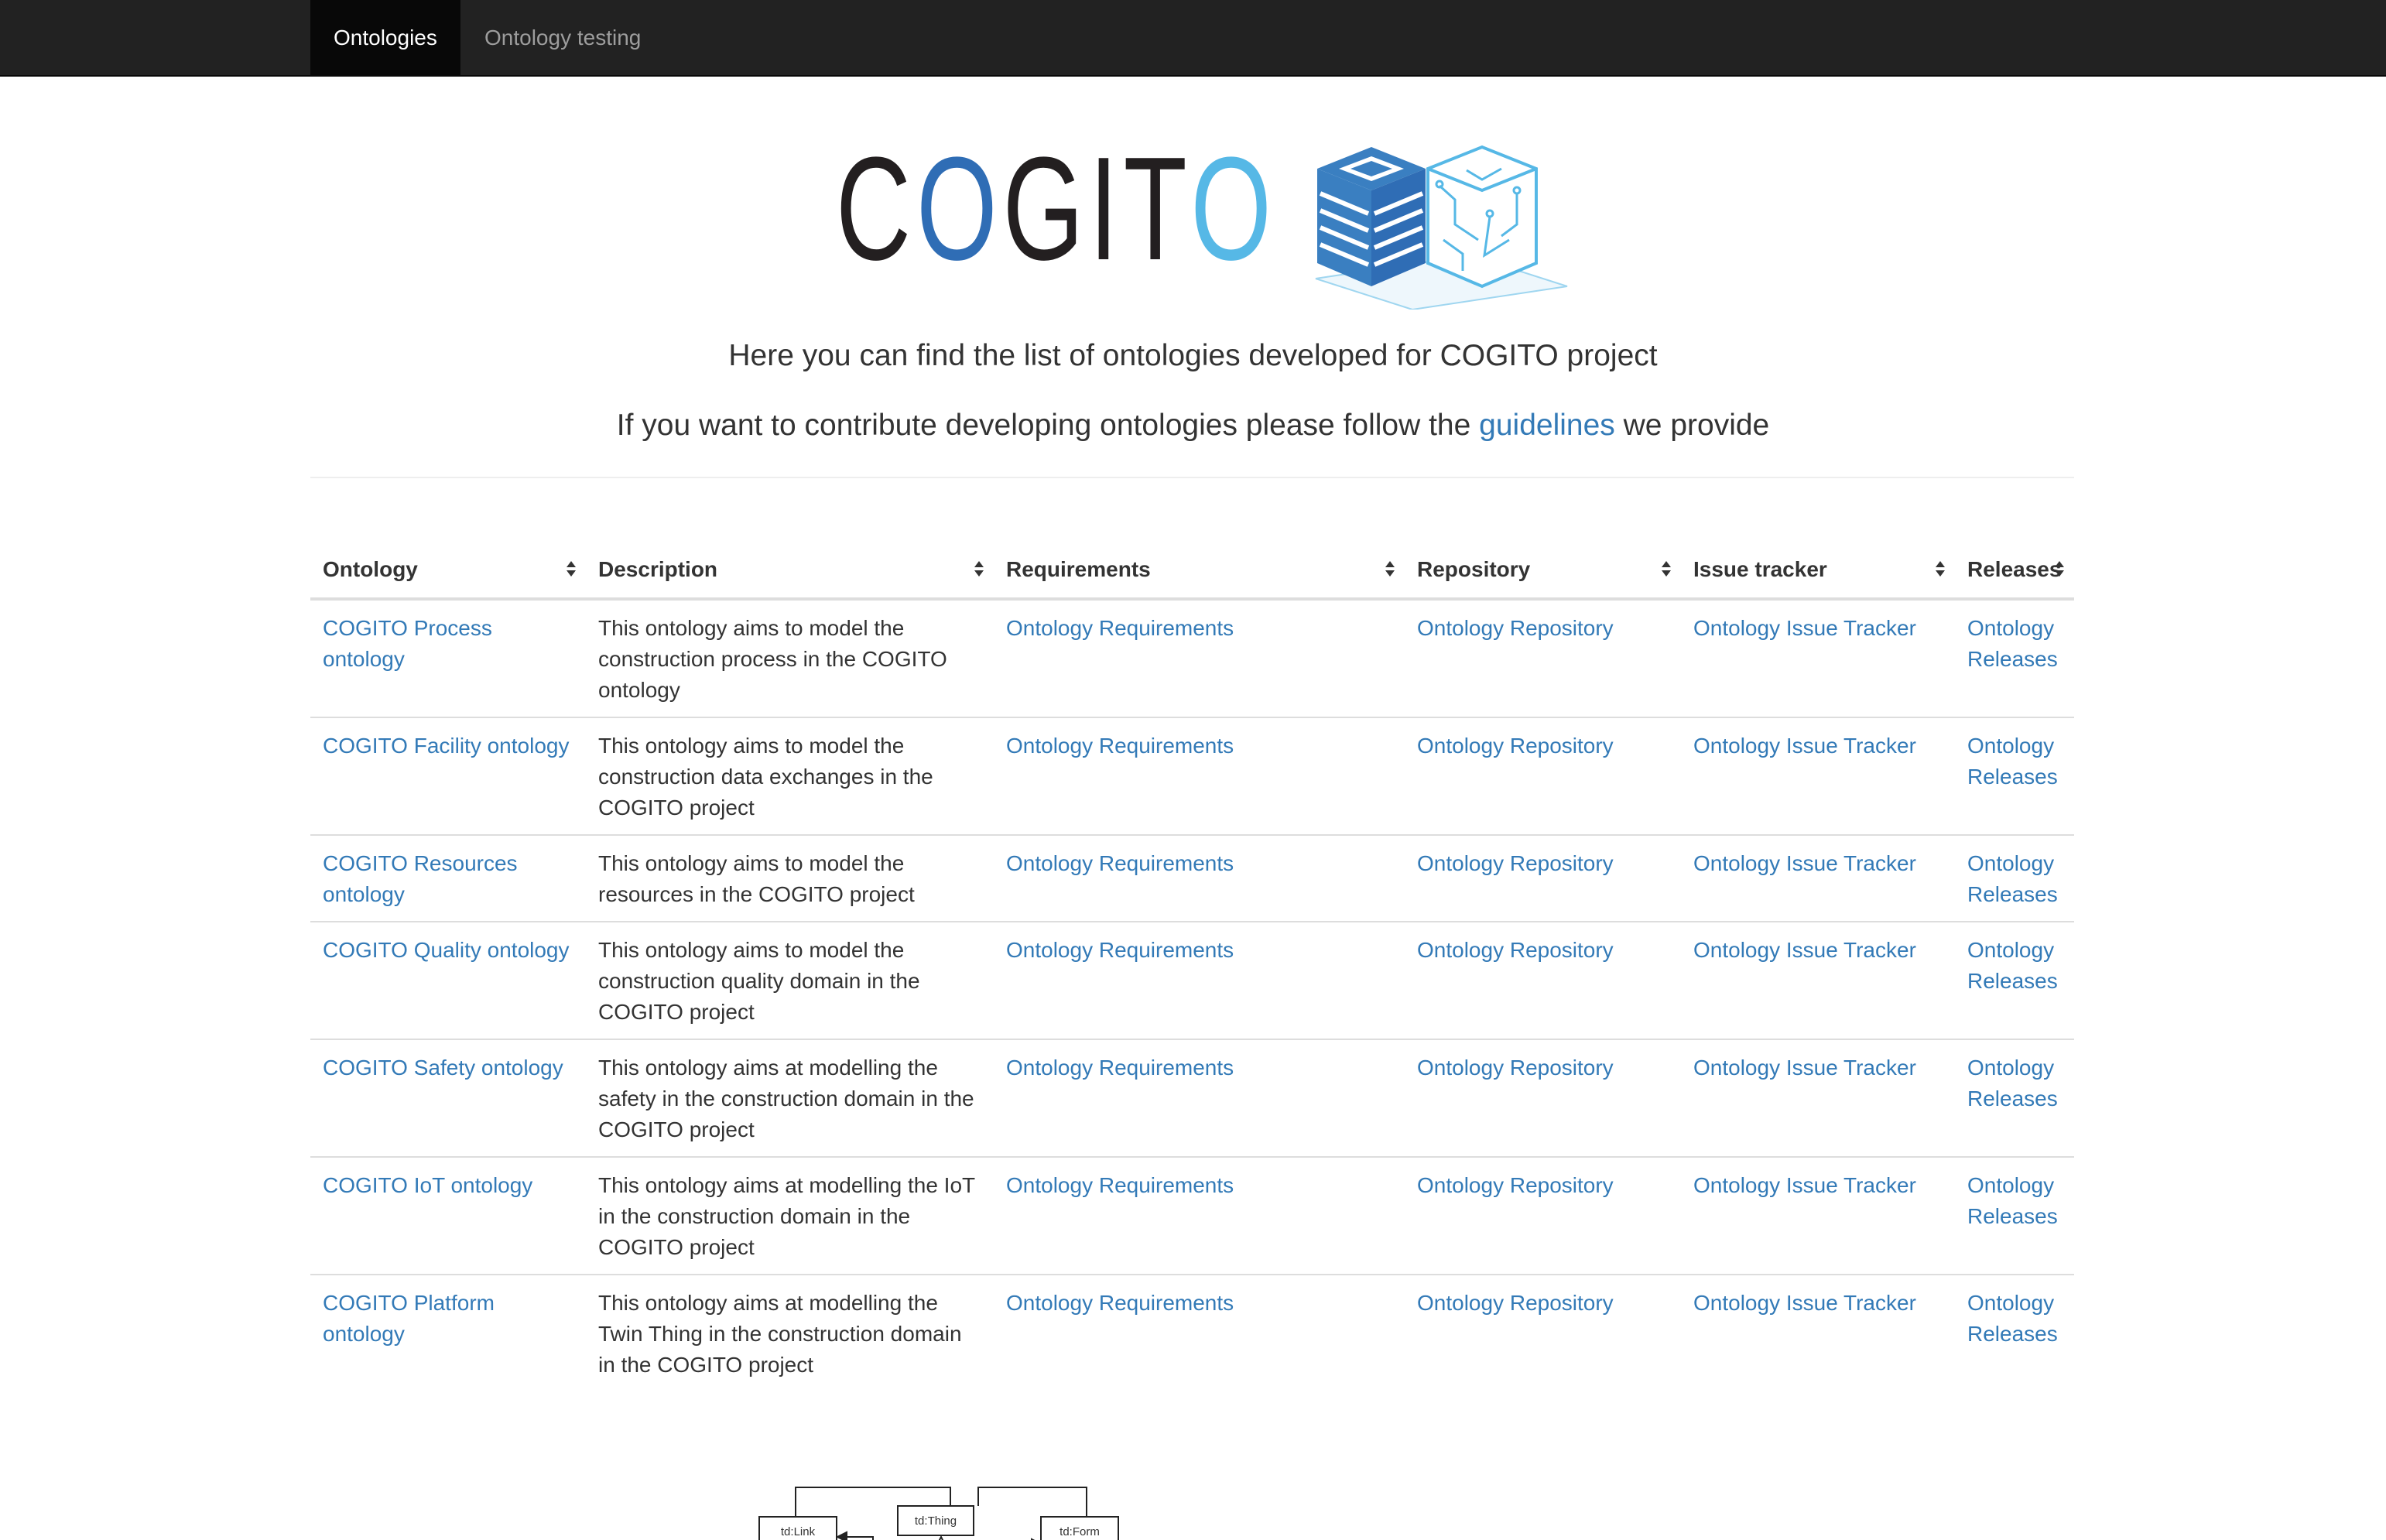 This screenshot has height=1540, width=2386. What do you see at coordinates (936, 1521) in the screenshot?
I see `diagram-node-thing: td:Thing` at bounding box center [936, 1521].